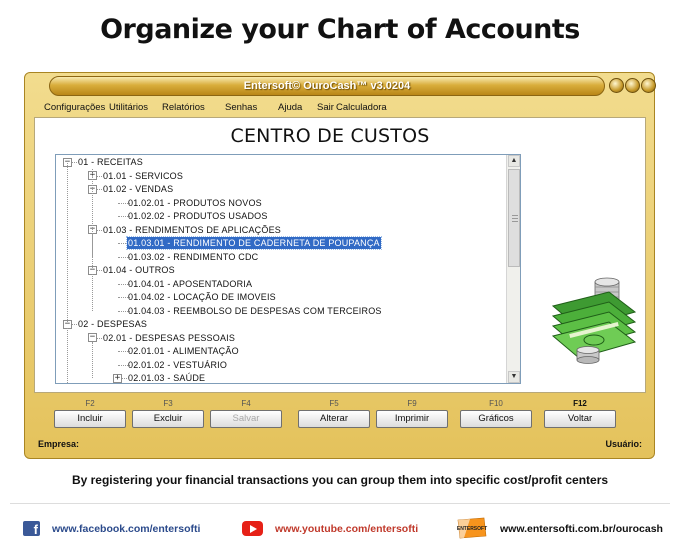 The image size is (680, 544). Describe the element at coordinates (290, 107) in the screenshot. I see `menu-ajuda: Ajuda` at that location.